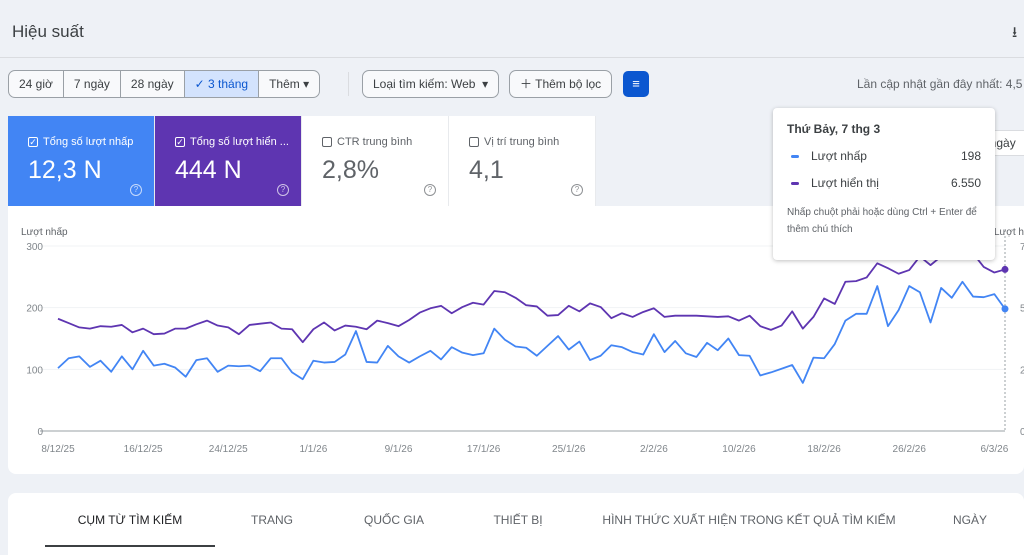 Image resolution: width=1024 pixels, height=555 pixels. What do you see at coordinates (965, 183) in the screenshot?
I see `tooltip-value: 6.550` at bounding box center [965, 183].